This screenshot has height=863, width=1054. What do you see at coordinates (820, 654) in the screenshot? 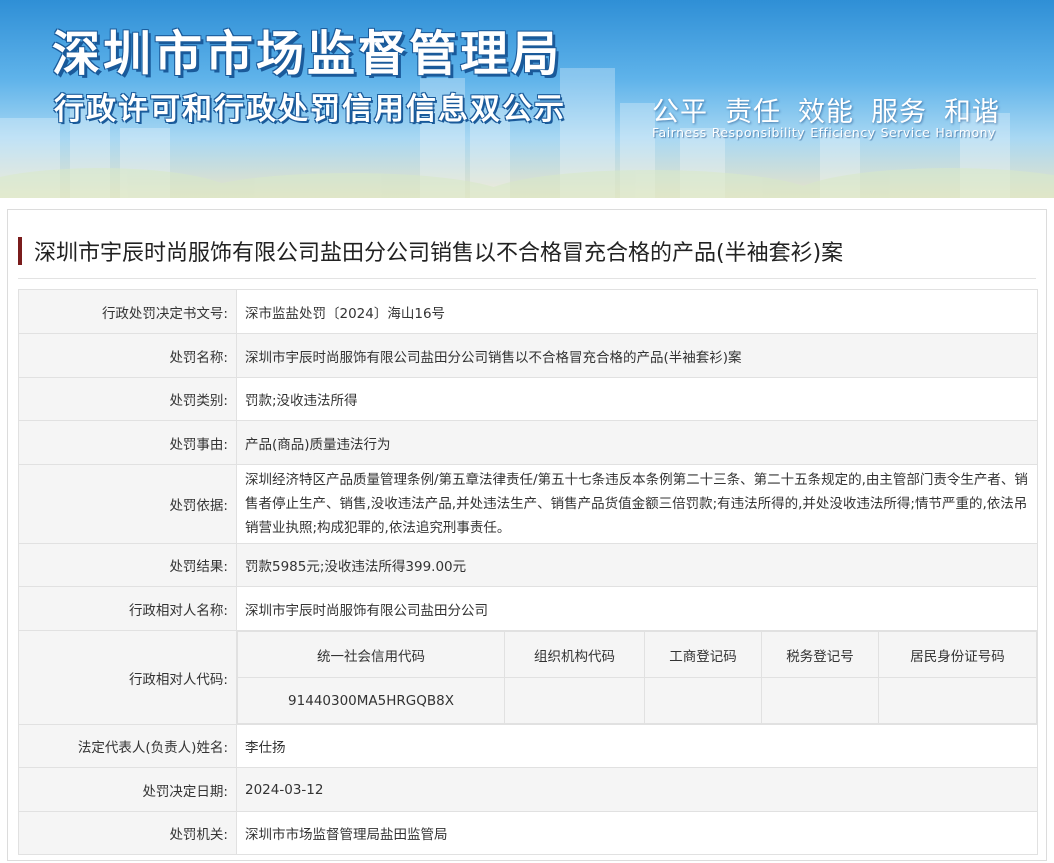
I see `code-header: 税务登记号` at bounding box center [820, 654].